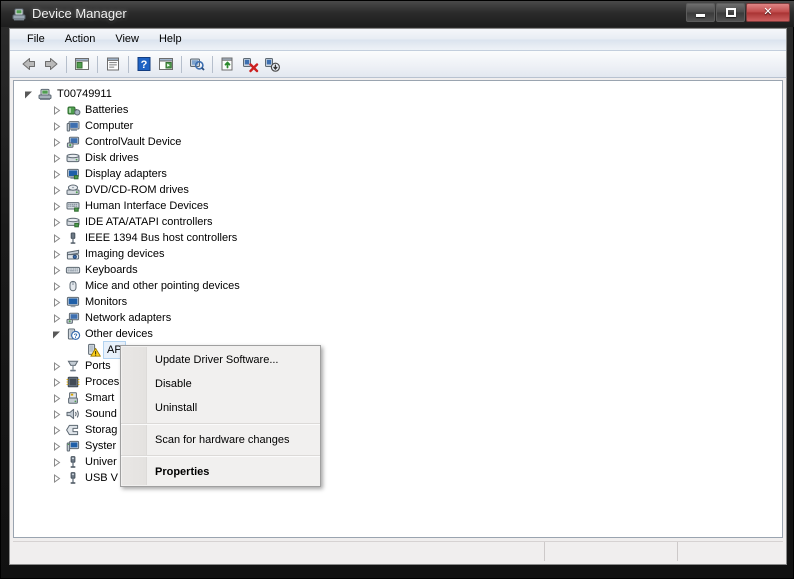  What do you see at coordinates (36, 39) in the screenshot?
I see `menu-file: File` at bounding box center [36, 39].